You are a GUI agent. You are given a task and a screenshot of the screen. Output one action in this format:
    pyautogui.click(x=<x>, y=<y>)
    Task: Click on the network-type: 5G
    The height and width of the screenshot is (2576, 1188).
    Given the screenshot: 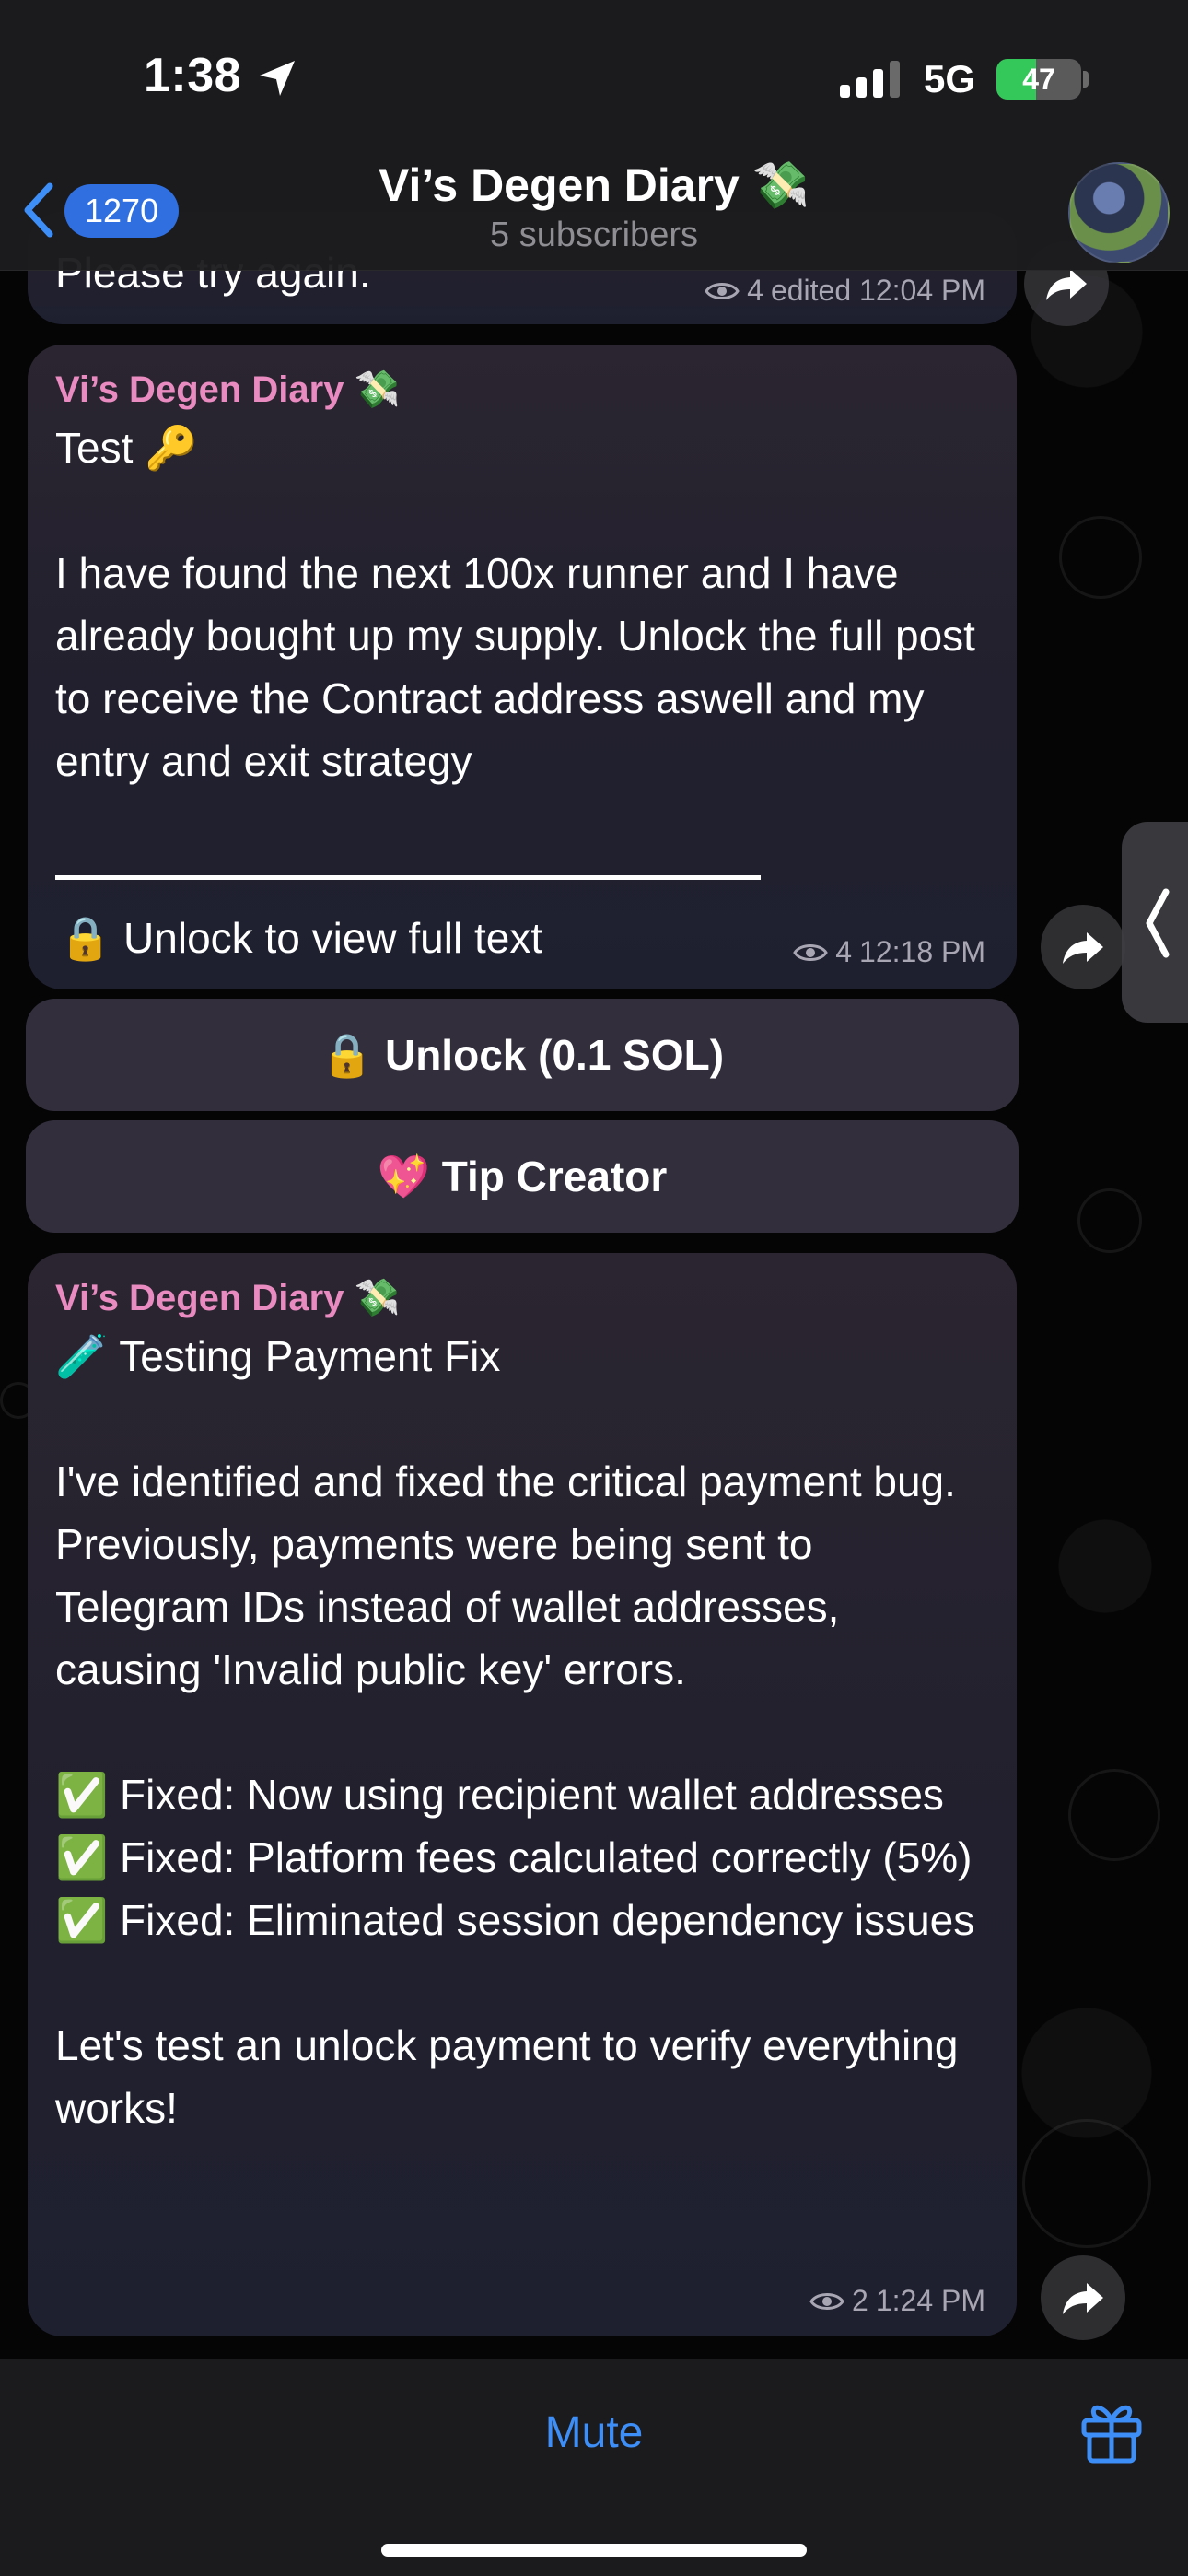 What is the action you would take?
    pyautogui.click(x=950, y=78)
    